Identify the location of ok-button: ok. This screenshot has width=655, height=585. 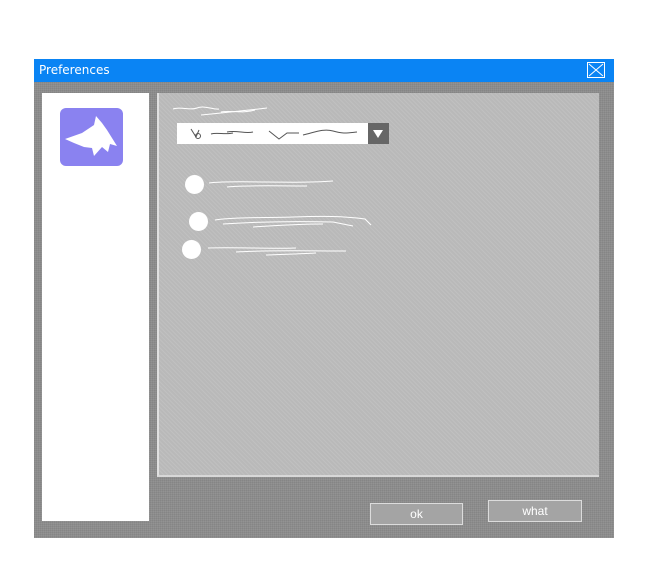
(416, 514).